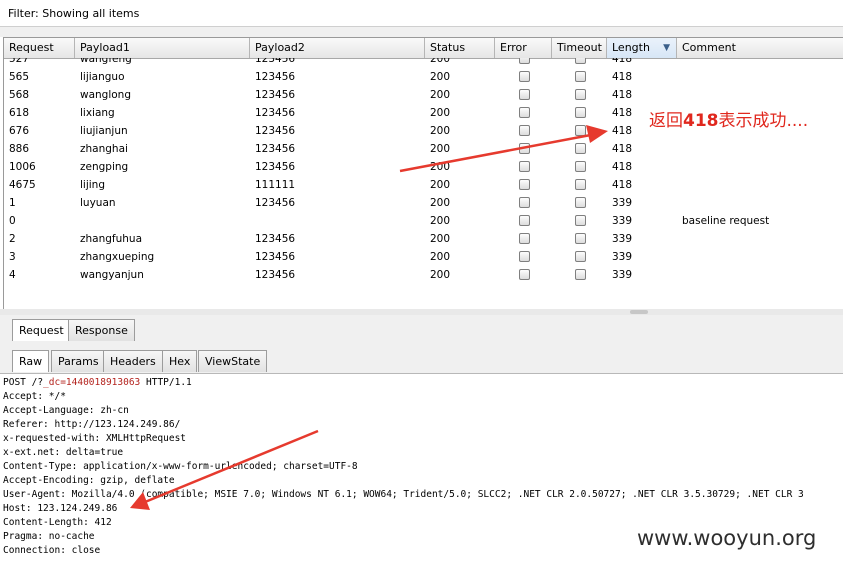 Image resolution: width=843 pixels, height=568 pixels. Describe the element at coordinates (498, 152) in the screenshot. I see `annotation-arrow-length` at that location.